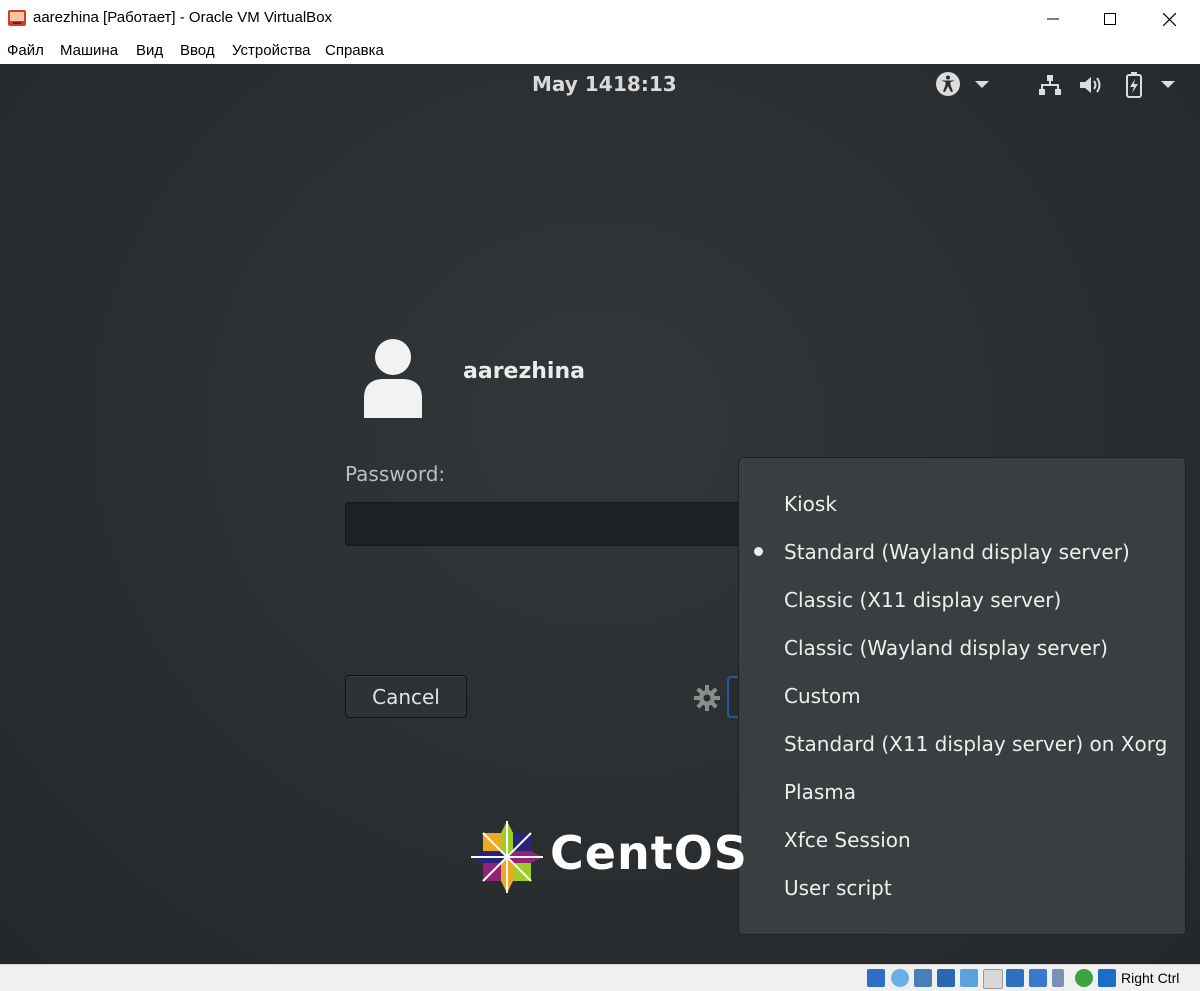  Describe the element at coordinates (1134, 85) in the screenshot. I see `battery-icon` at that location.